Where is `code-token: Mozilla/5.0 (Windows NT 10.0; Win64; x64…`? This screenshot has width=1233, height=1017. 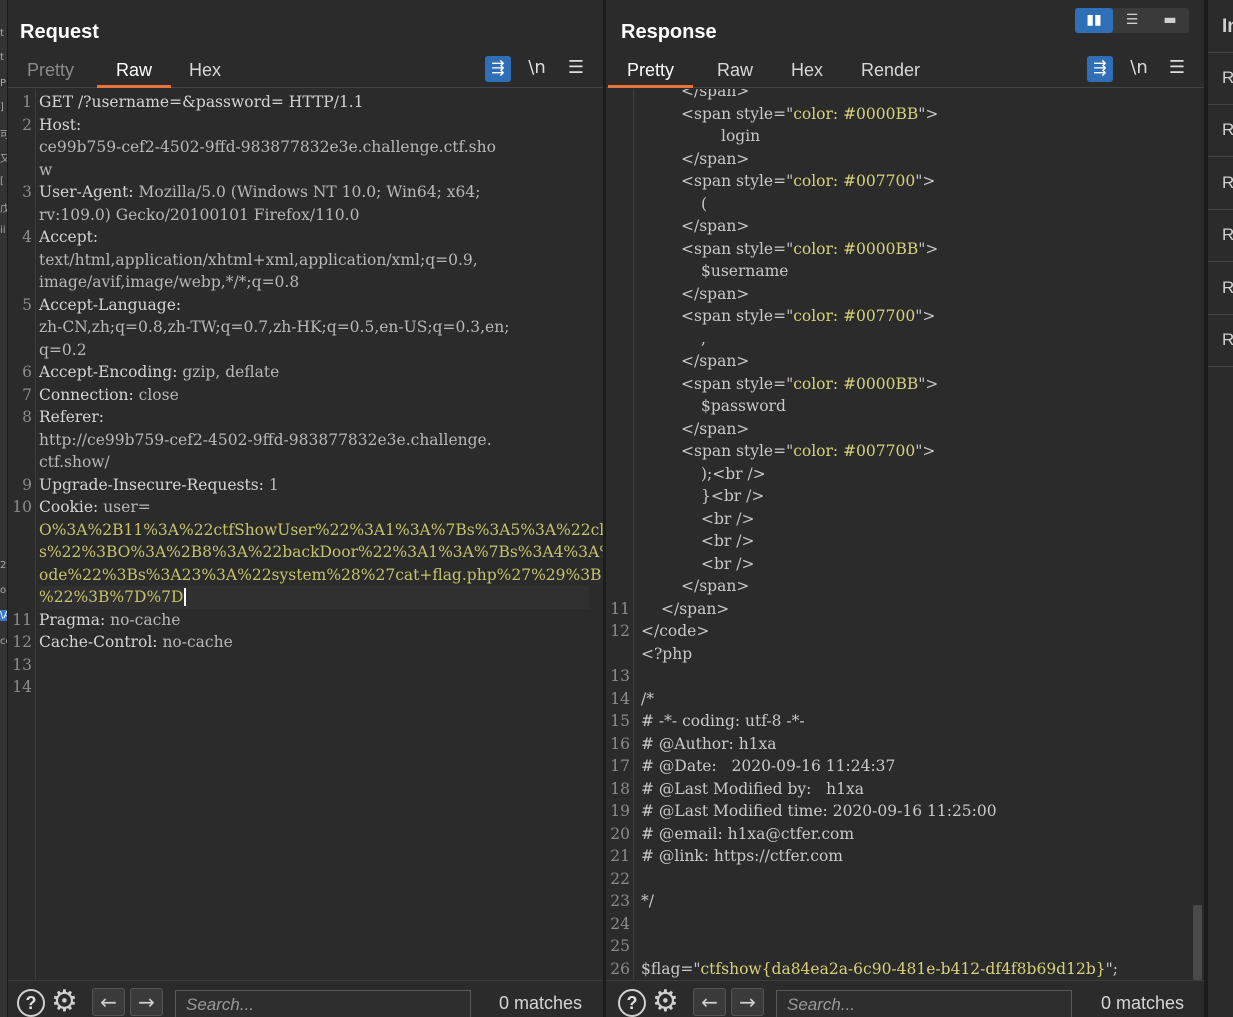 code-token: Mozilla/5.0 (Windows NT 10.0; Win64; x64… is located at coordinates (309, 192).